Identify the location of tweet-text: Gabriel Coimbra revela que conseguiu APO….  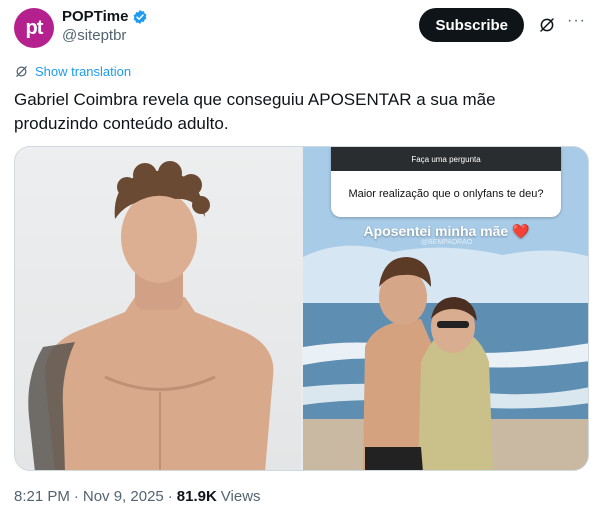
(255, 111).